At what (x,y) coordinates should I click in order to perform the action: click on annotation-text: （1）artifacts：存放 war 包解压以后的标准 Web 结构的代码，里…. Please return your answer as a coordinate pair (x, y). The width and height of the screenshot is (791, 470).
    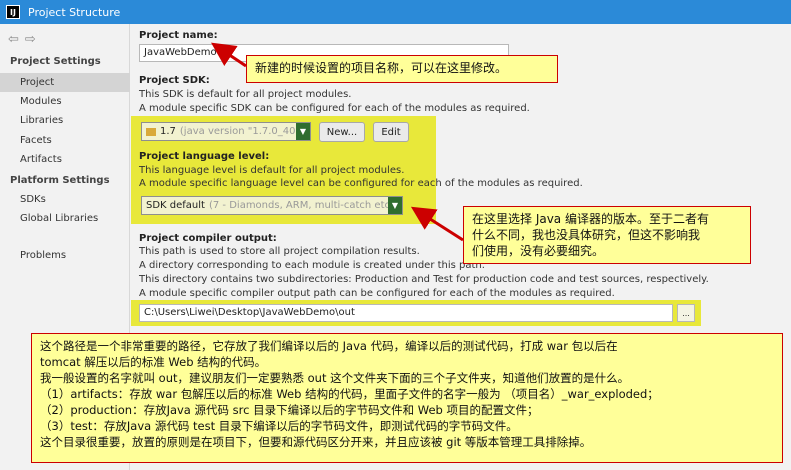
    Looking at the image, I should click on (349, 394).